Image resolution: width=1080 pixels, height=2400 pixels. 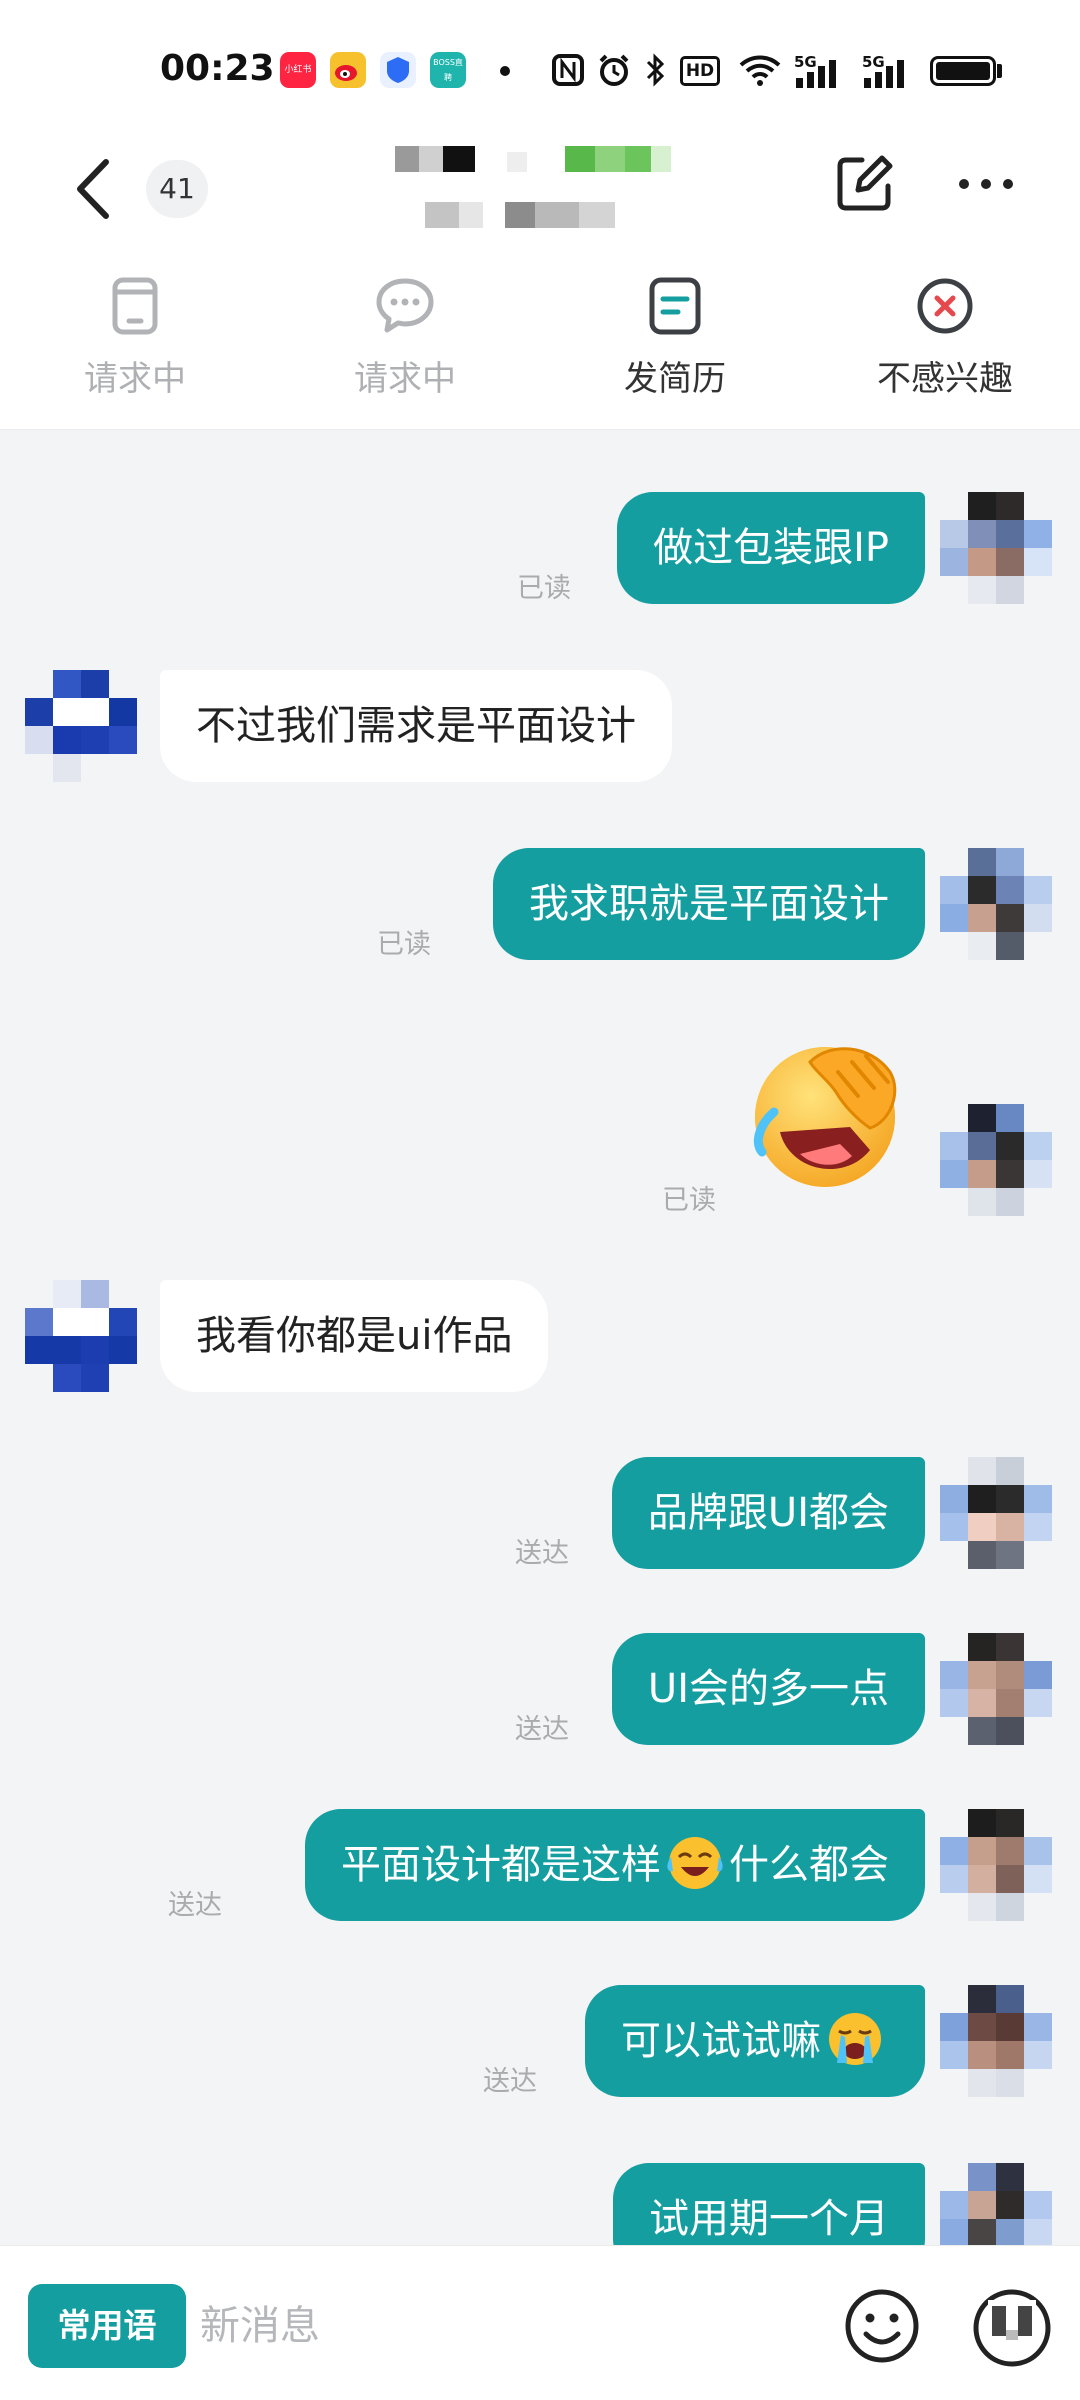 I want to click on outgoing-bubble: 平面设计都是这样 什么都会, so click(x=615, y=1865).